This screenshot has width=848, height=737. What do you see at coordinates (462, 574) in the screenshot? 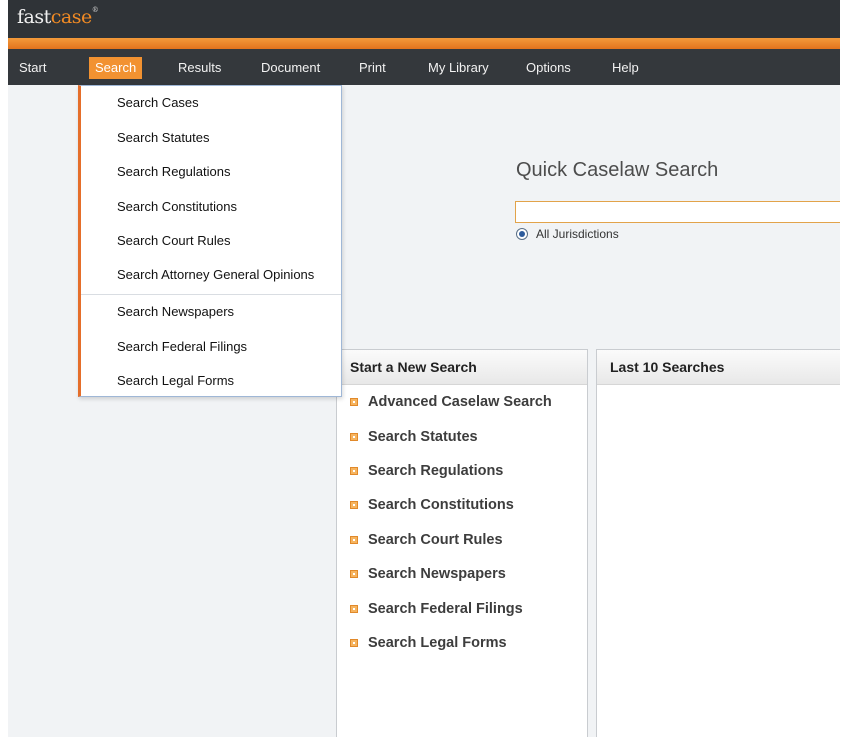
I see `link-newspapers: Search Newspapers` at bounding box center [462, 574].